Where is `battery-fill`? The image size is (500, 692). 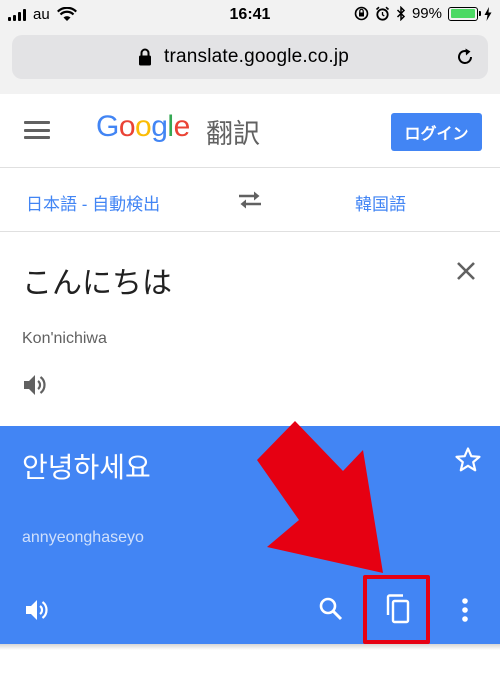
battery-fill is located at coordinates (463, 13).